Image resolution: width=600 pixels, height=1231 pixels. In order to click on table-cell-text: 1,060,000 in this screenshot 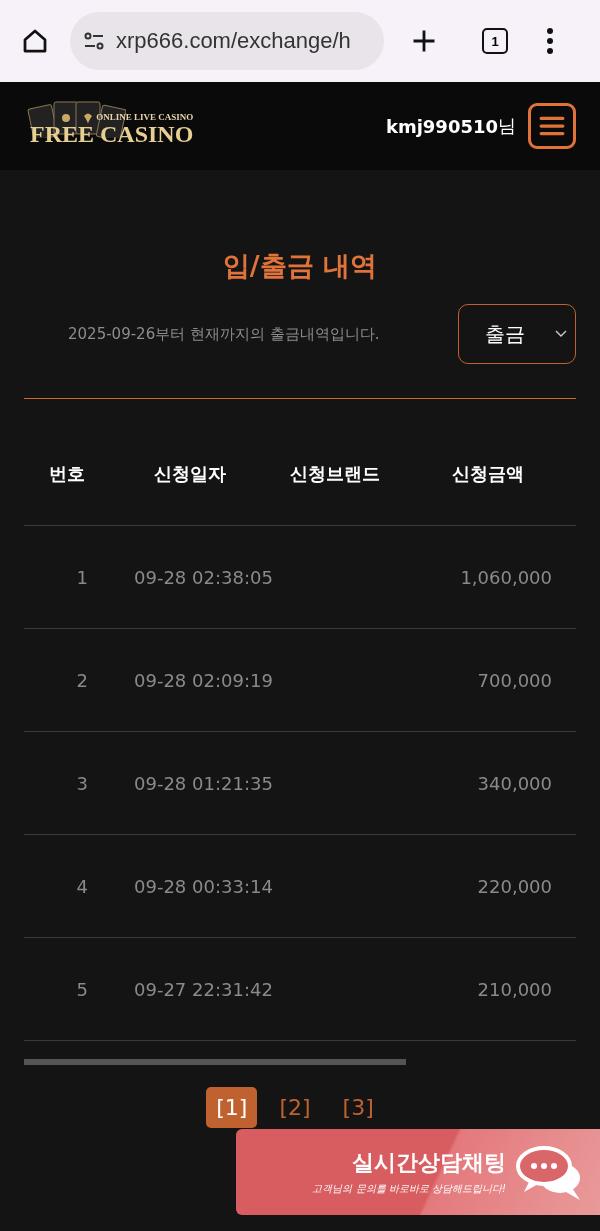, I will do `click(506, 577)`.